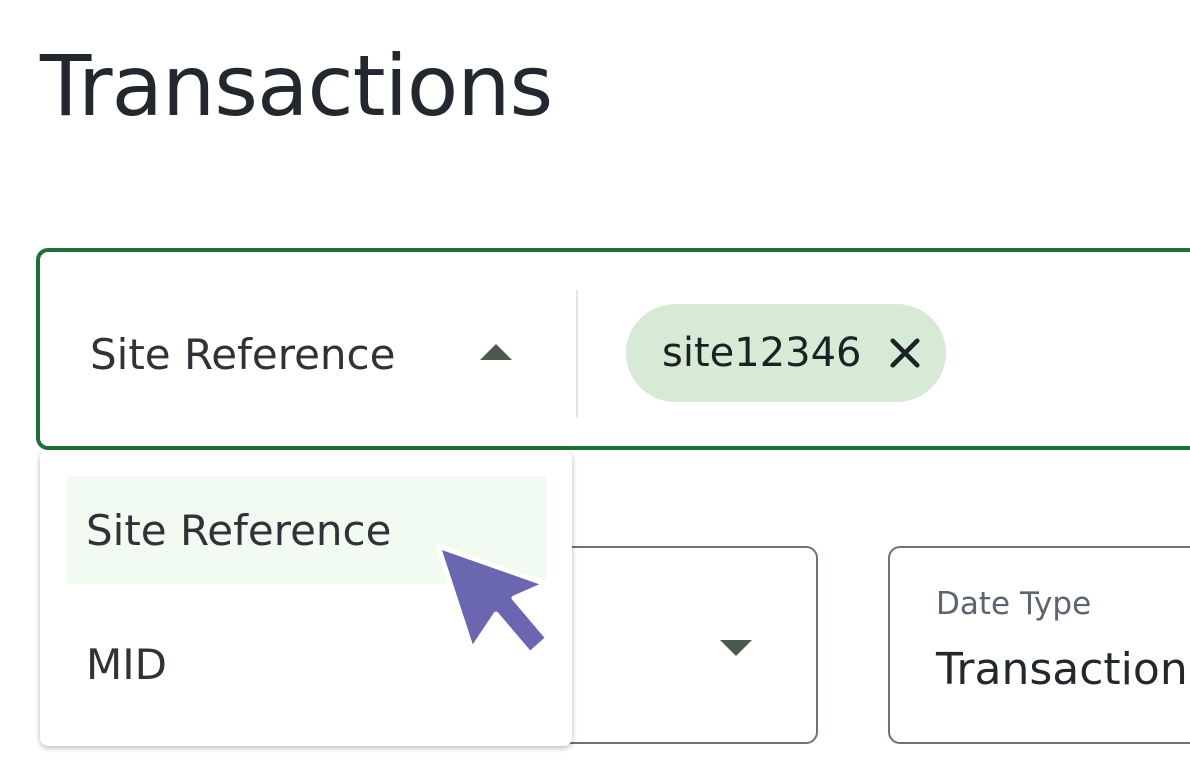 Image resolution: width=1190 pixels, height=768 pixels. I want to click on filter-chip: site12346, so click(786, 353).